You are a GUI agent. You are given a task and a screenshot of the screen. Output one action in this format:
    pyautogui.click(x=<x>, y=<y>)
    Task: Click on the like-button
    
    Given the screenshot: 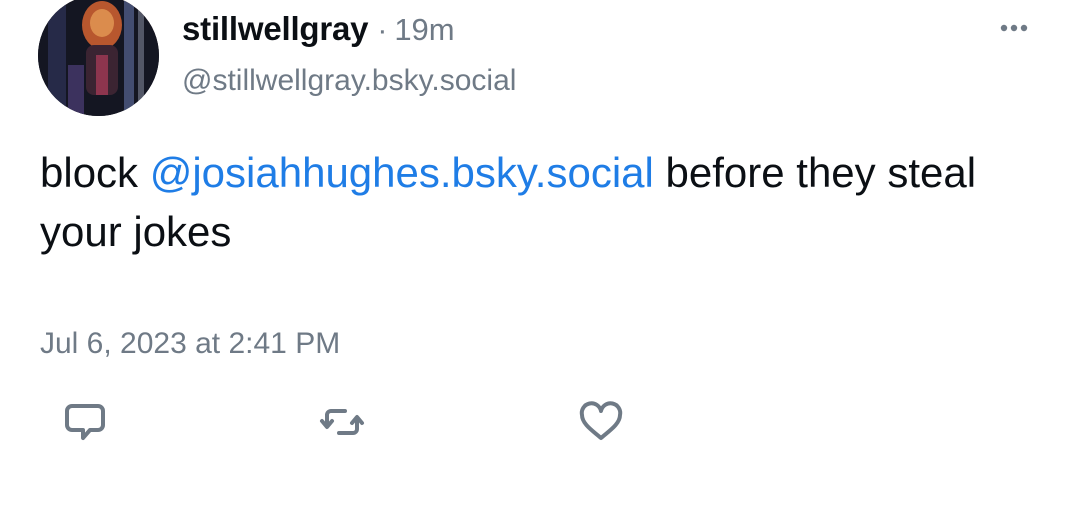 What is the action you would take?
    pyautogui.click(x=601, y=422)
    